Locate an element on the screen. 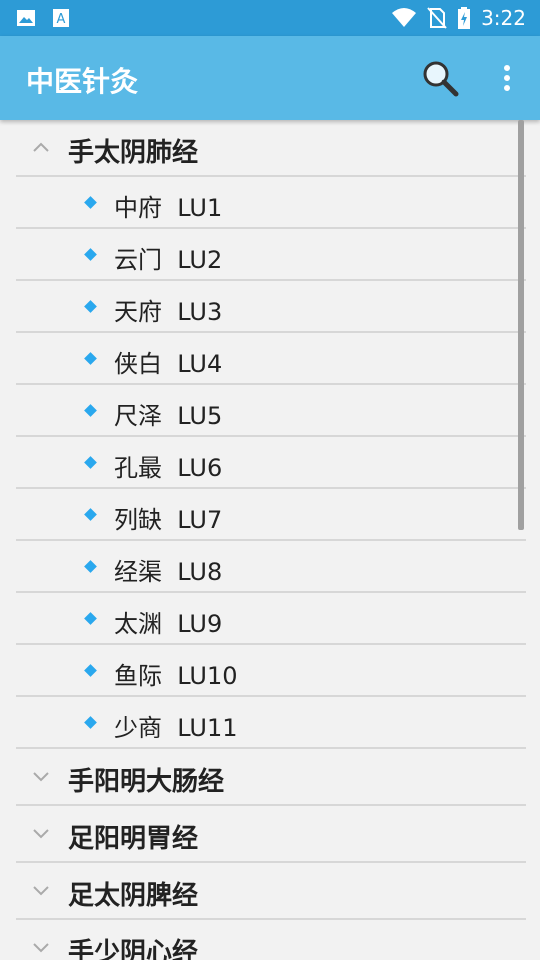  group-header: 足阳明胃经 is located at coordinates (271, 834).